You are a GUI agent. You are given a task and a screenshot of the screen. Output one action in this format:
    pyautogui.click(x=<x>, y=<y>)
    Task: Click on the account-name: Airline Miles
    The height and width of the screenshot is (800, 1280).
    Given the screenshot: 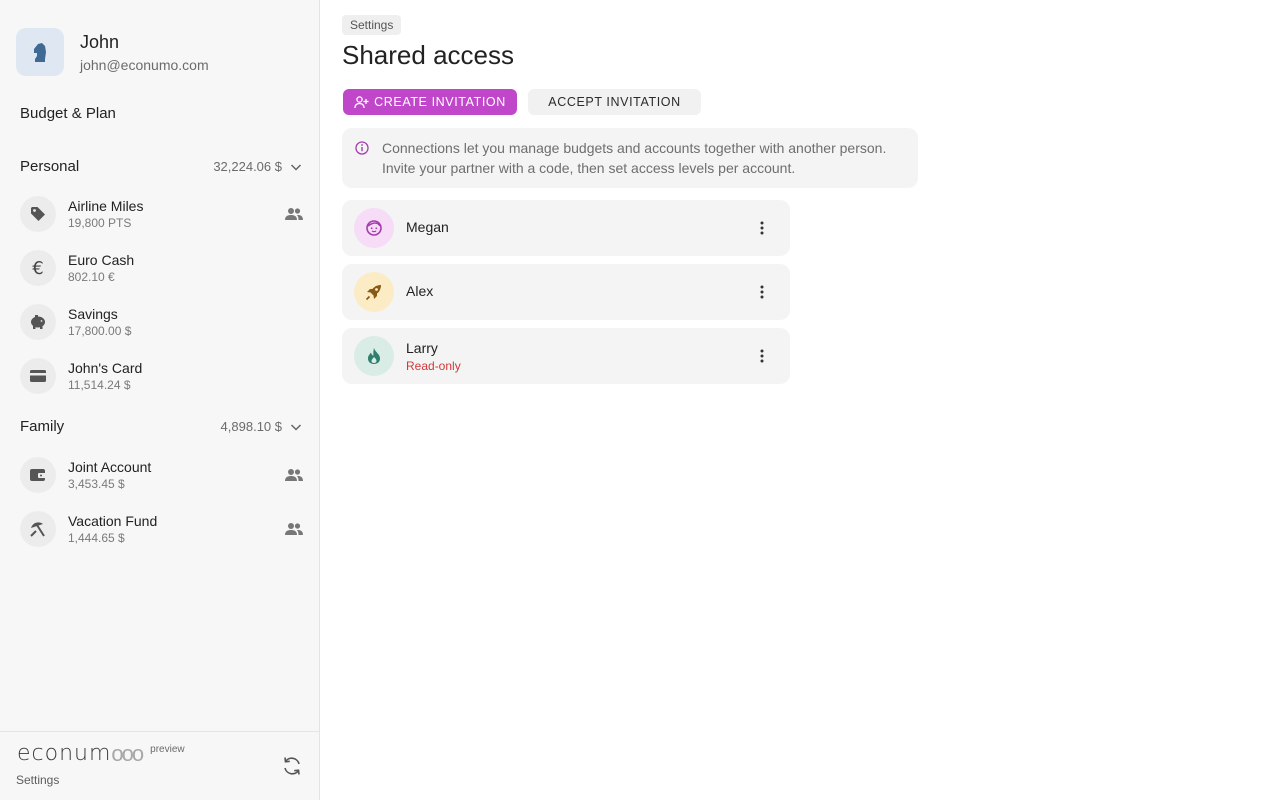 What is the action you would take?
    pyautogui.click(x=106, y=206)
    